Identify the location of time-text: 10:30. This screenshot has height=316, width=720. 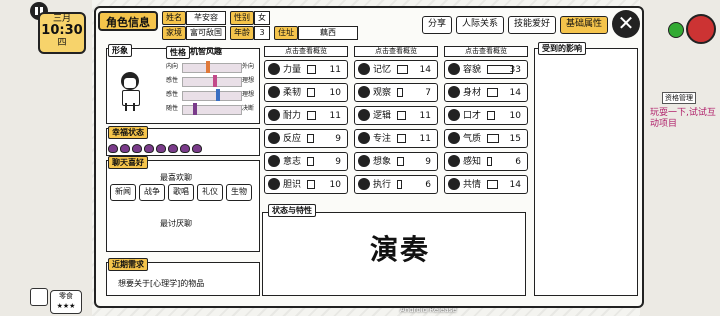
(62, 30).